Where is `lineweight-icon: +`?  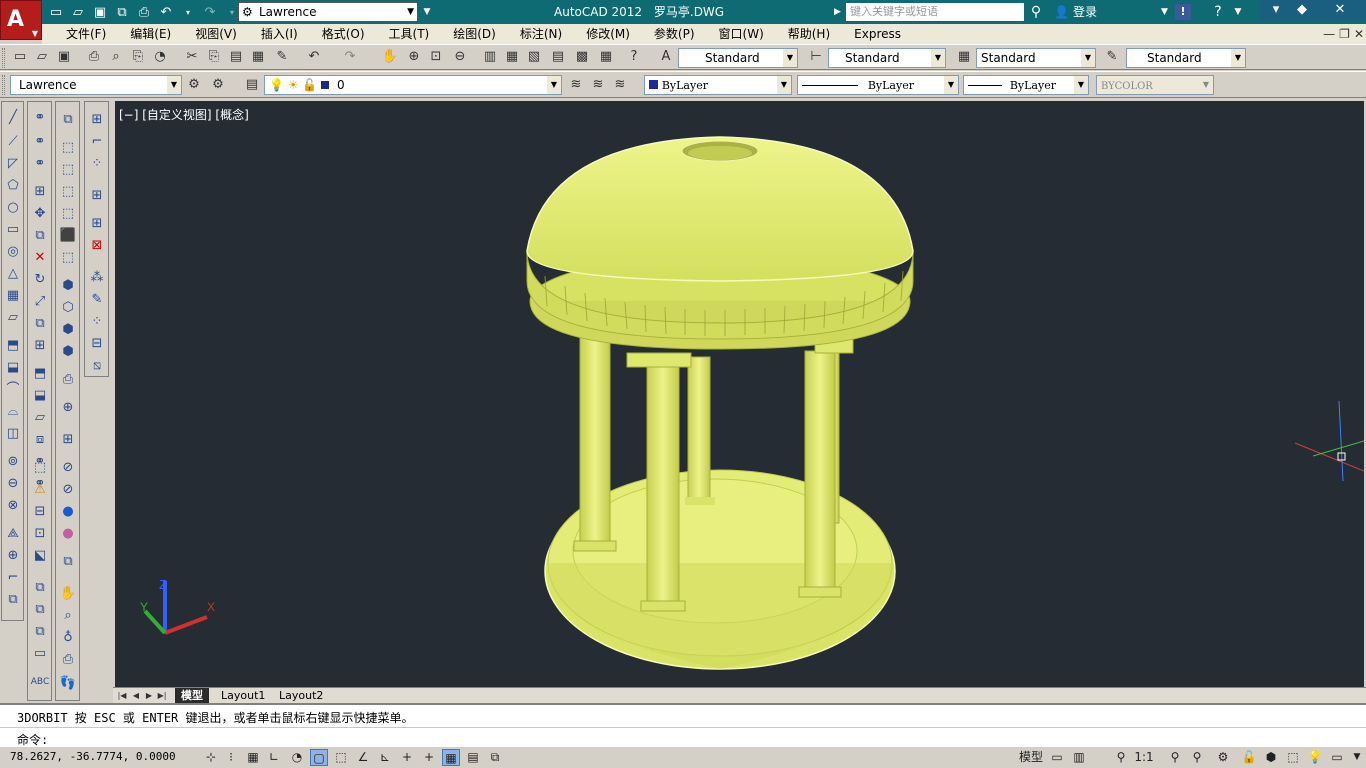
lineweight-icon: + is located at coordinates (429, 757).